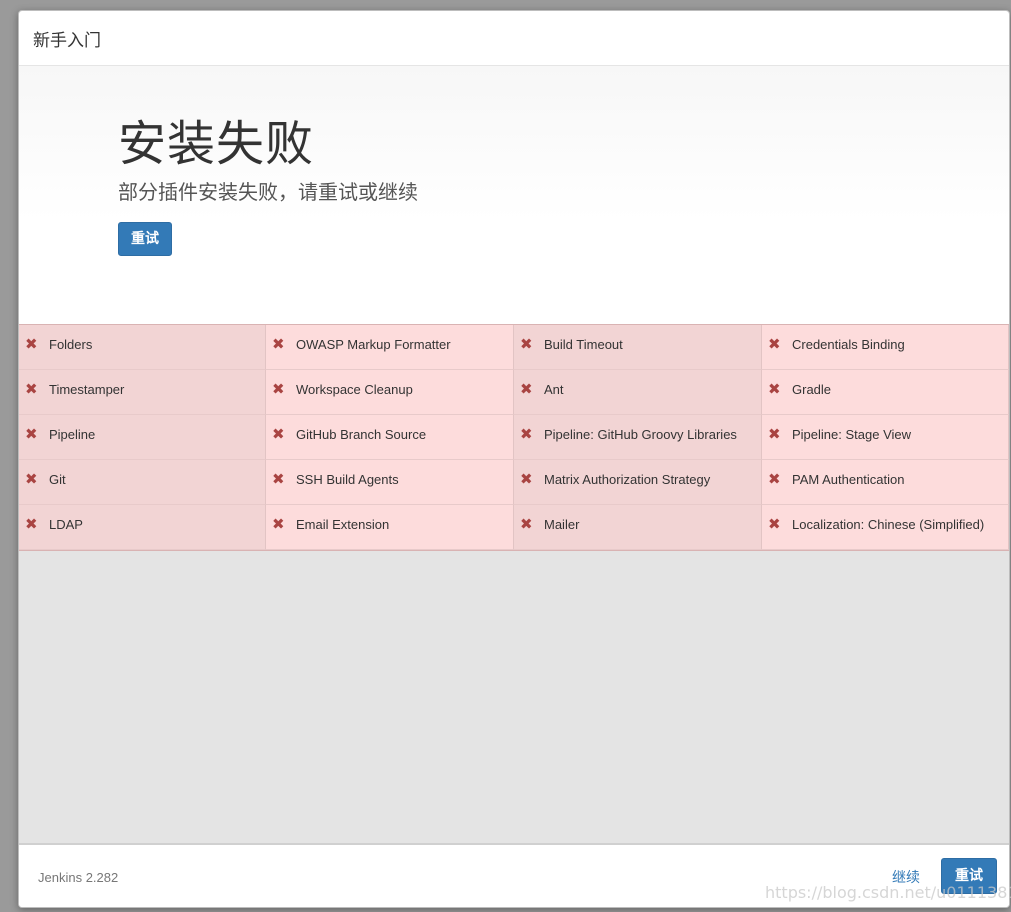  Describe the element at coordinates (87, 389) in the screenshot. I see `plugin-name: Timestamper` at that location.